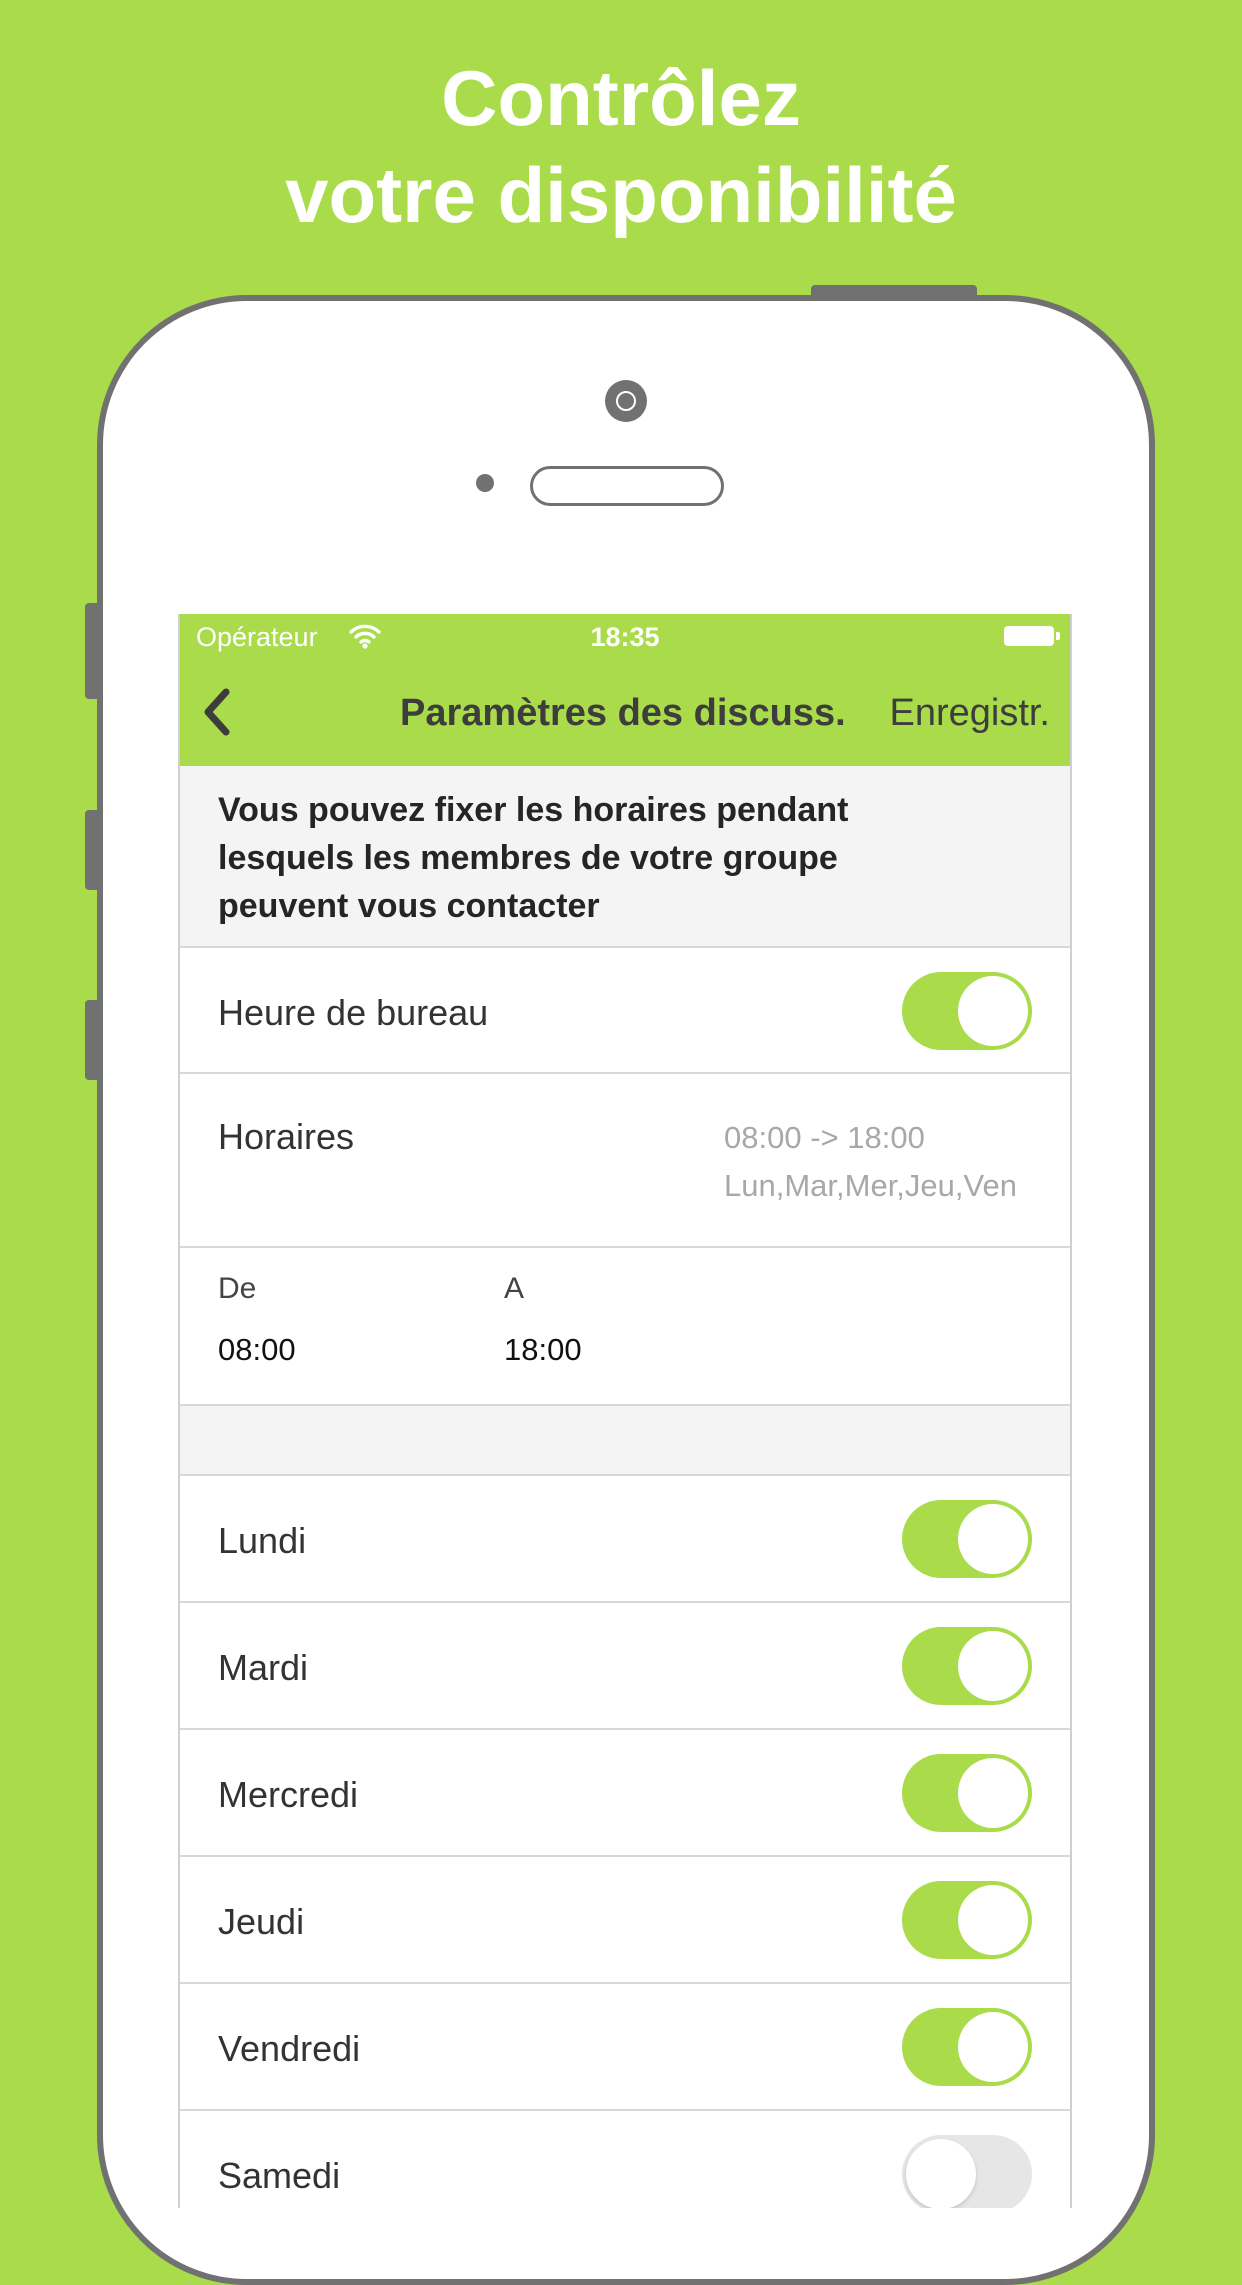 This screenshot has height=2285, width=1242. I want to click on save-button: Enregistr., so click(969, 713).